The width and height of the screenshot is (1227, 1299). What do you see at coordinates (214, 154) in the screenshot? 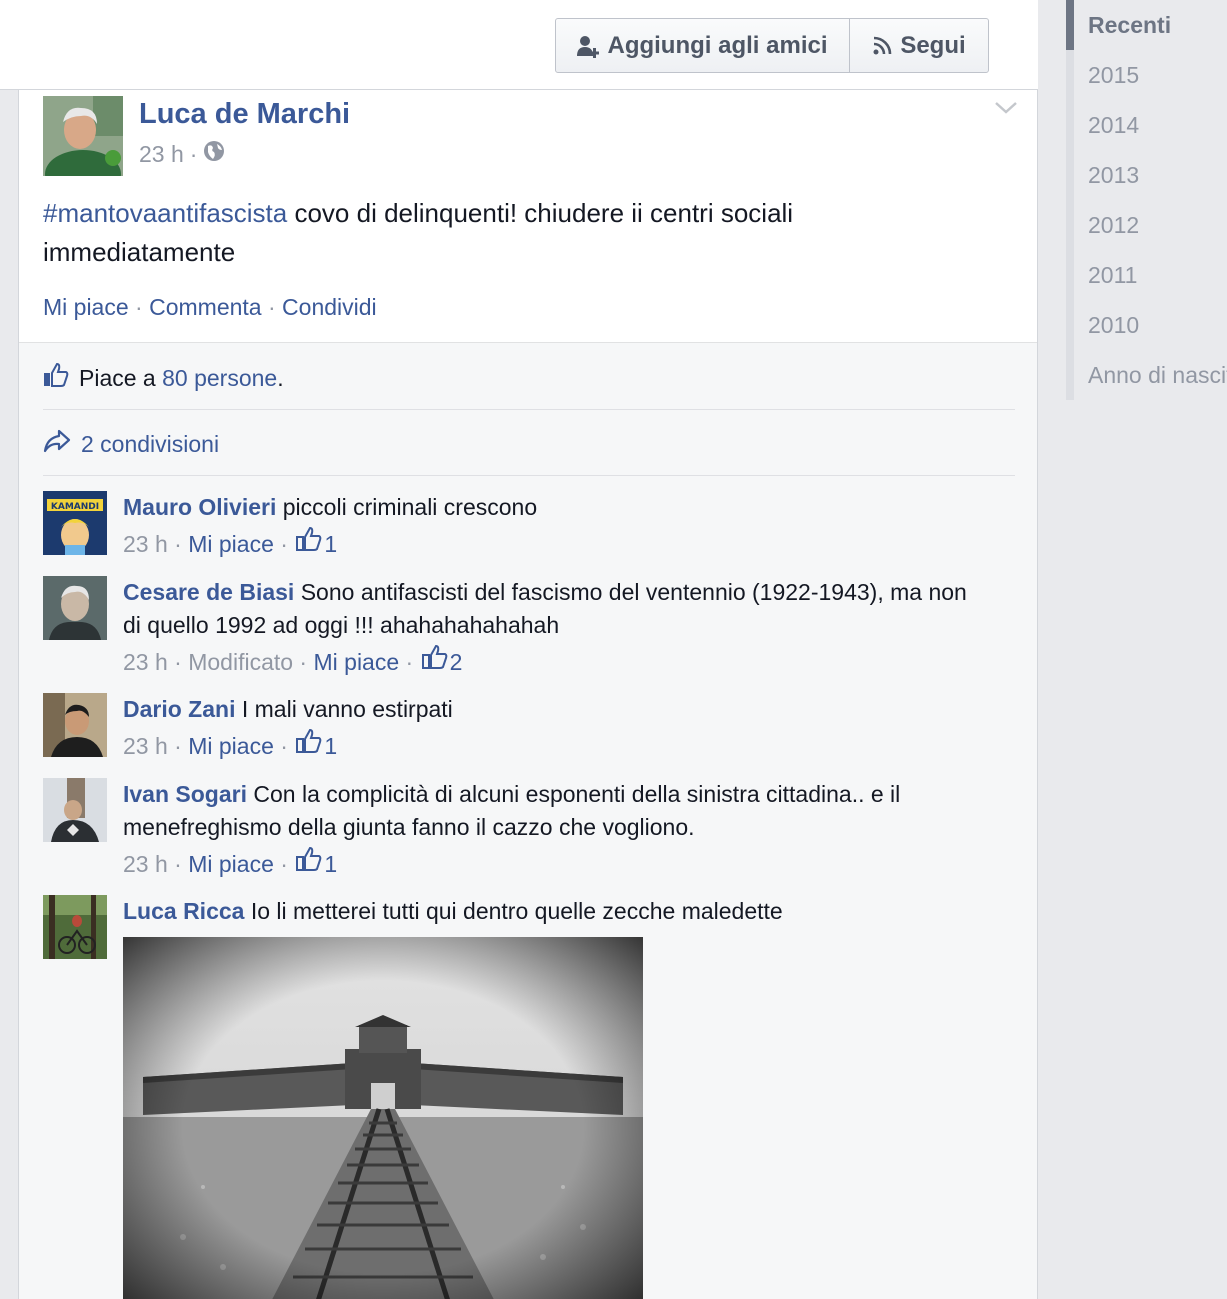
I see `globe-icon` at bounding box center [214, 154].